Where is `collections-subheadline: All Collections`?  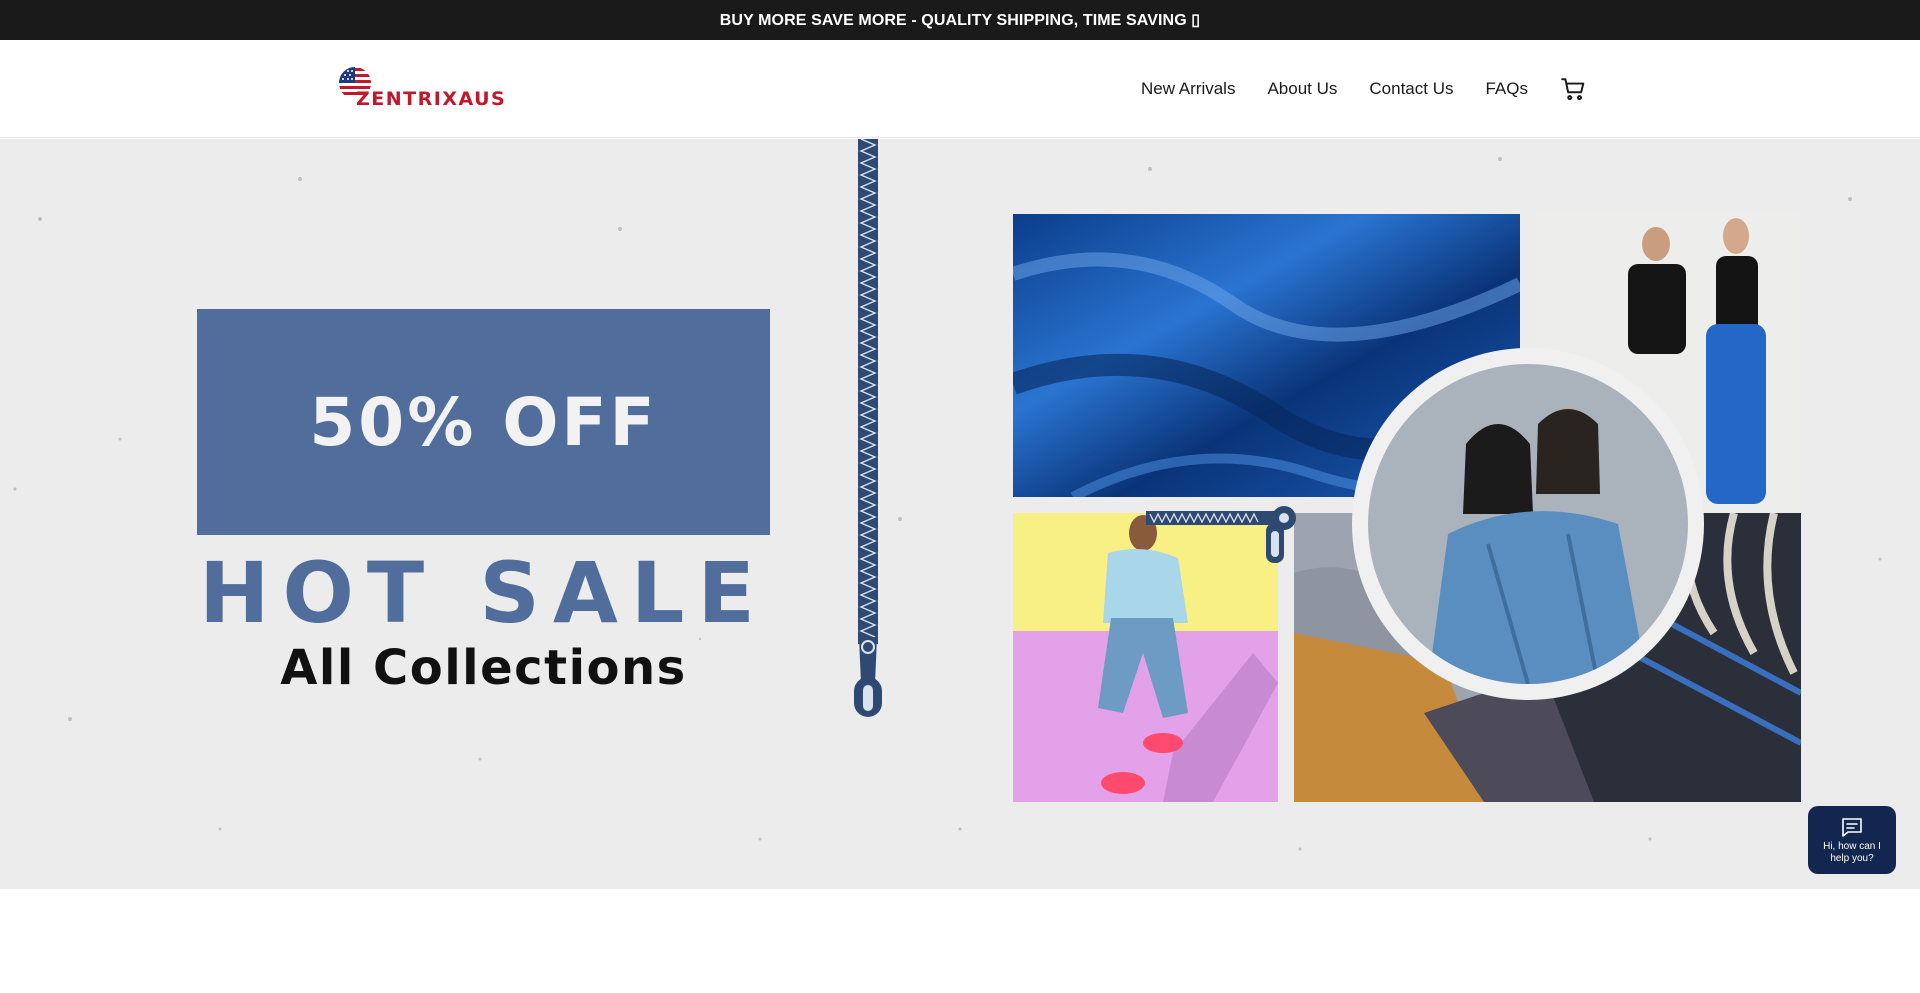
collections-subheadline: All Collections is located at coordinates (483, 668).